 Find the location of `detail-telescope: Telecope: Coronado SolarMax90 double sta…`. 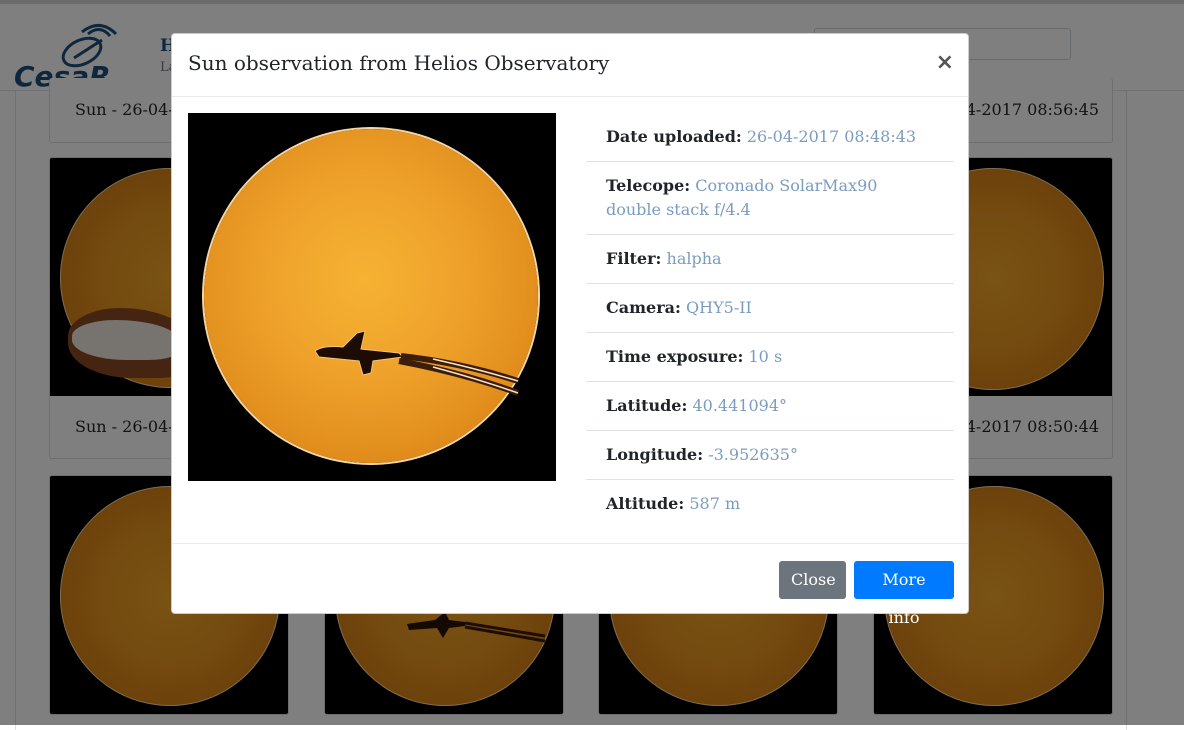

detail-telescope: Telecope: Coronado SolarMax90 double sta… is located at coordinates (770, 198).